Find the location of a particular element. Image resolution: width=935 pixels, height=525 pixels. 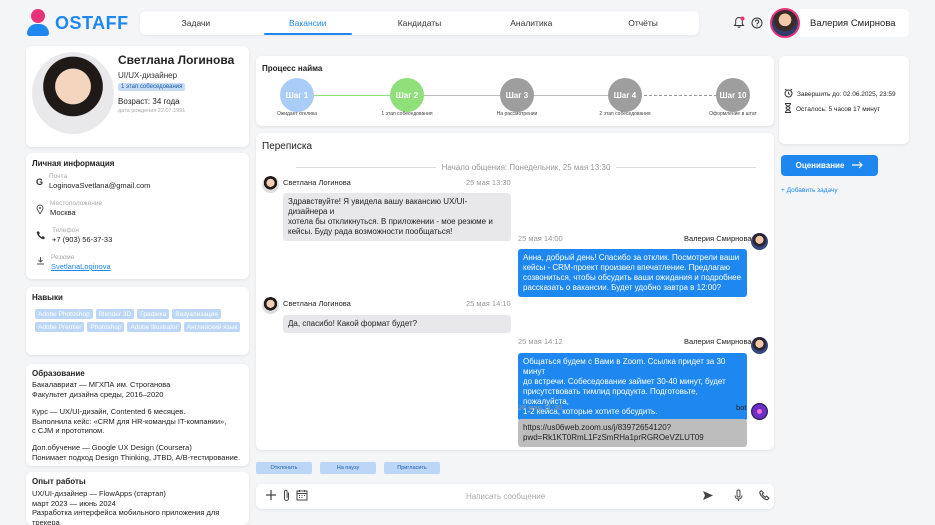

skill-chip: Визуализация is located at coordinates (196, 314).